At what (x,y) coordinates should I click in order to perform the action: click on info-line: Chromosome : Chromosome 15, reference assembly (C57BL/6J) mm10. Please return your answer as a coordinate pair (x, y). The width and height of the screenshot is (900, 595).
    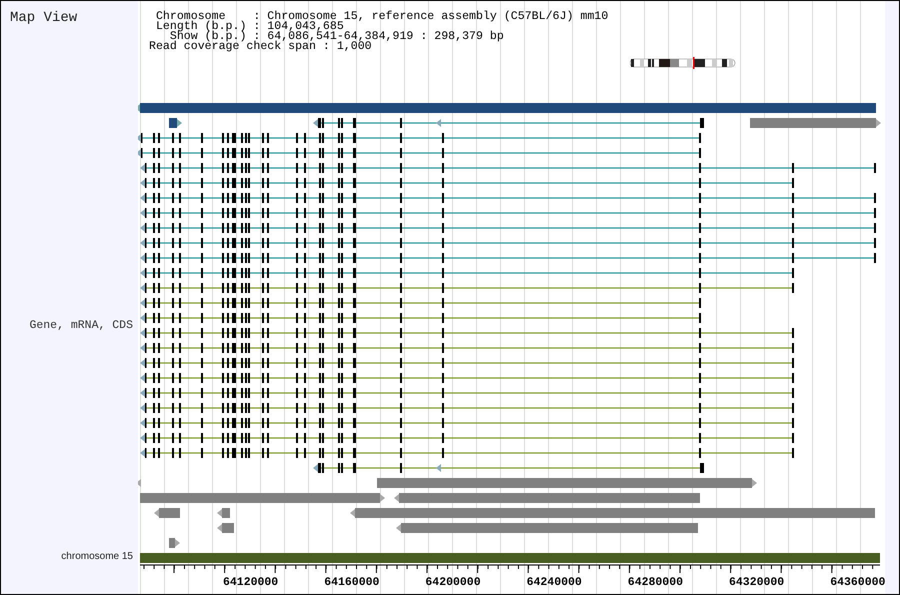
    Looking at the image, I should click on (381, 17).